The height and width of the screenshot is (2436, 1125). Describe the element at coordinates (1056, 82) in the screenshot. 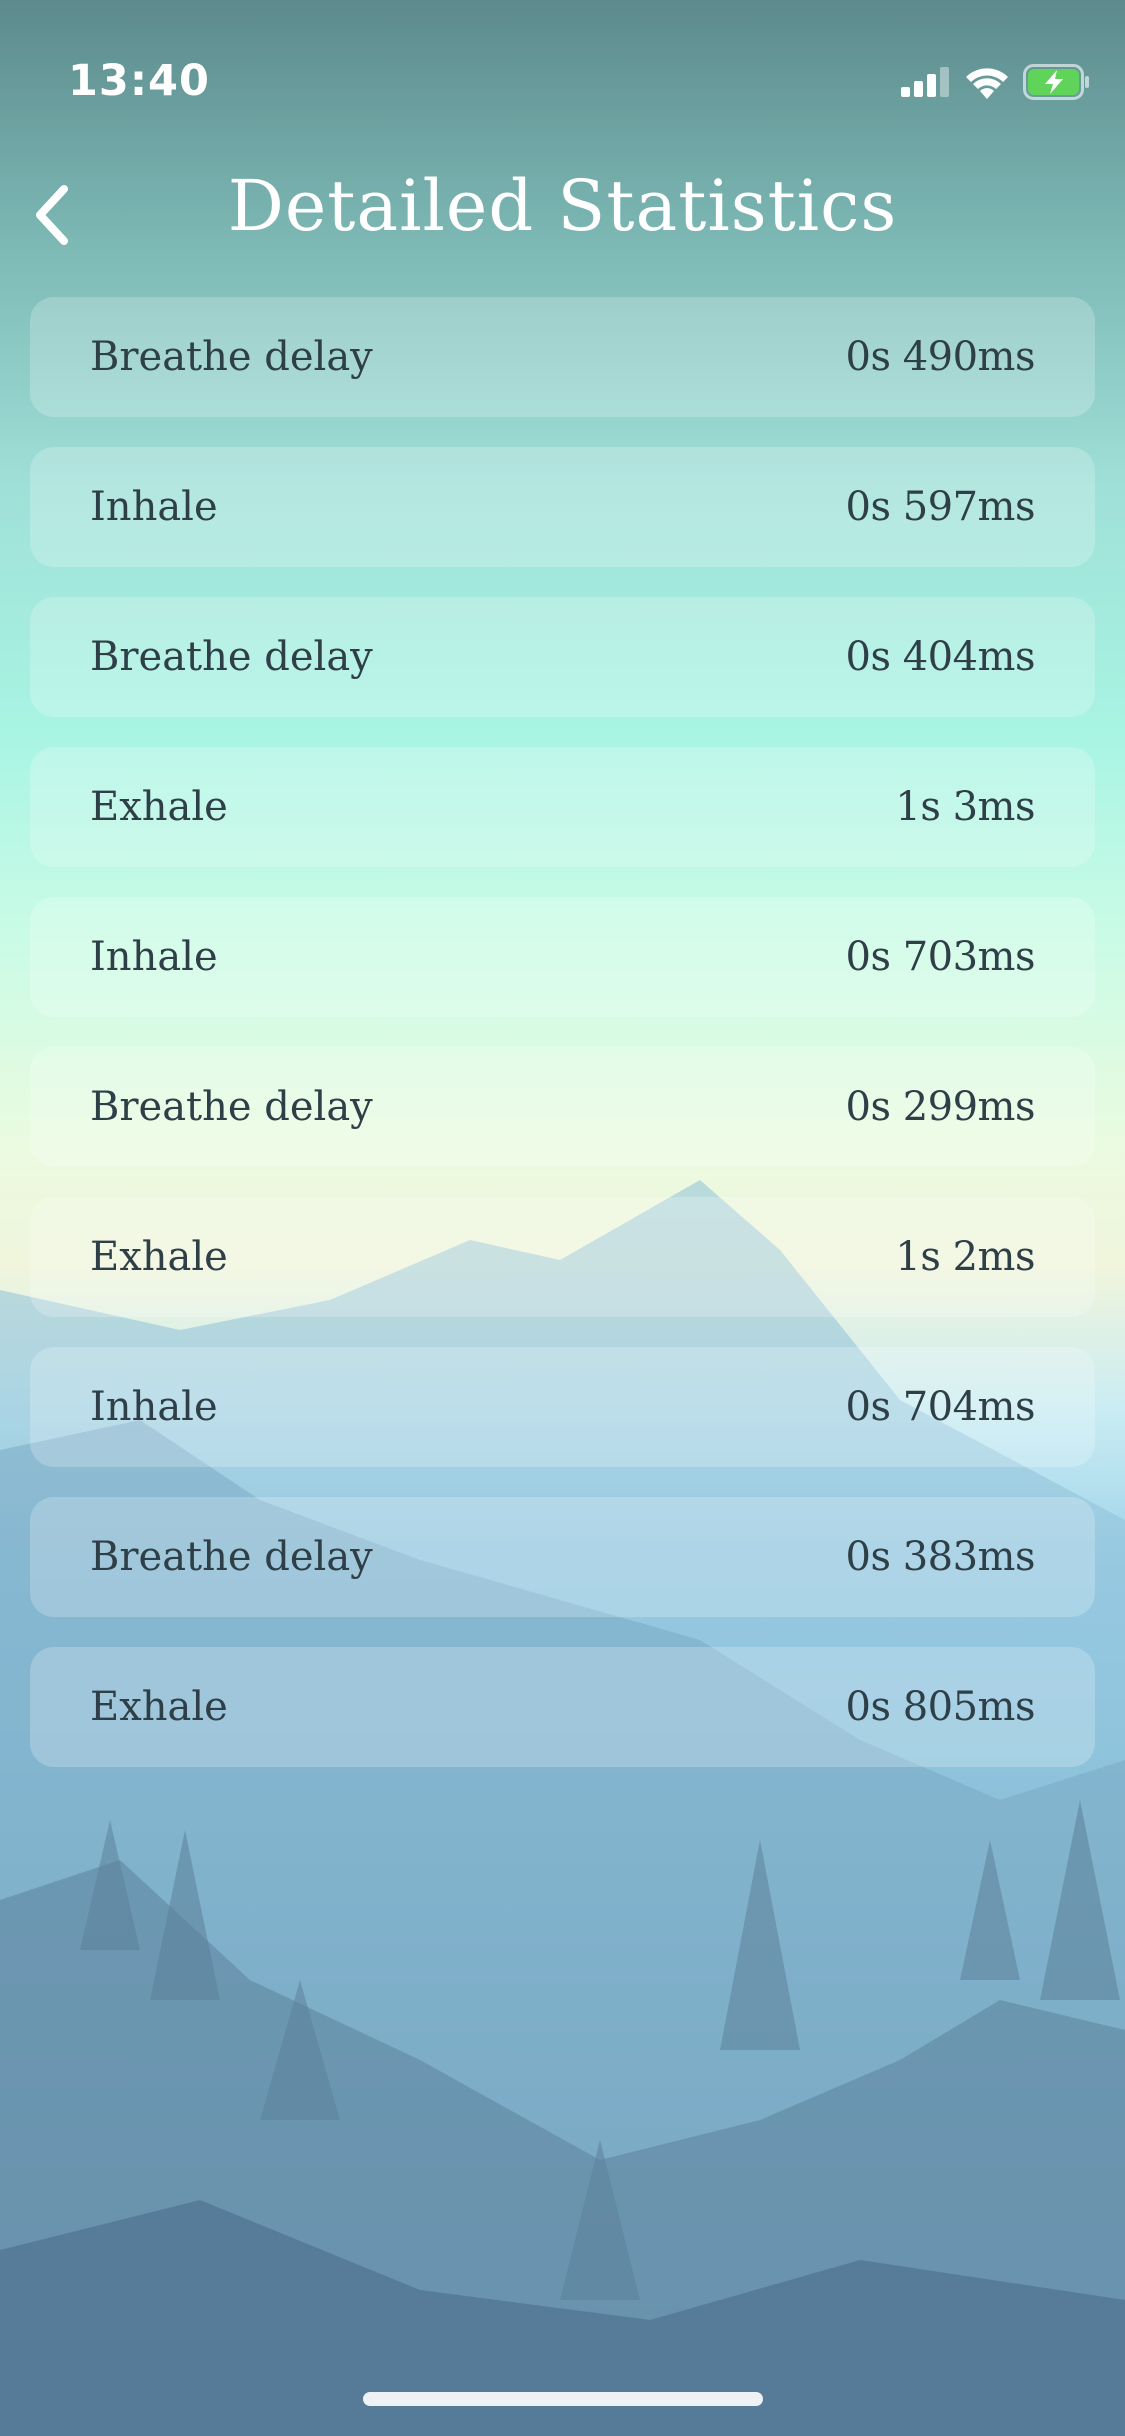

I see `battery-charging-icon` at that location.